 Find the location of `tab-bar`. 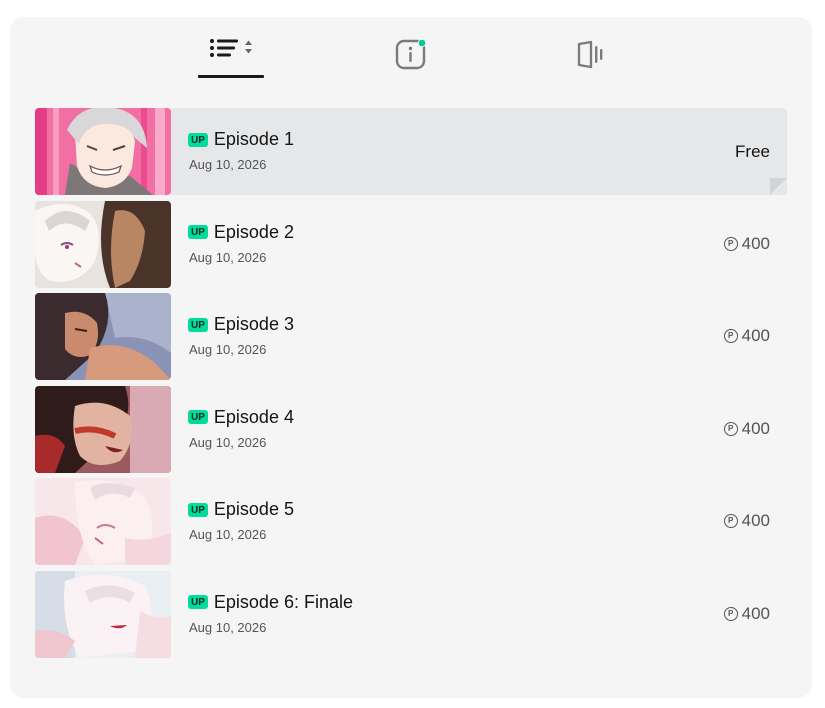

tab-bar is located at coordinates (411, 52).